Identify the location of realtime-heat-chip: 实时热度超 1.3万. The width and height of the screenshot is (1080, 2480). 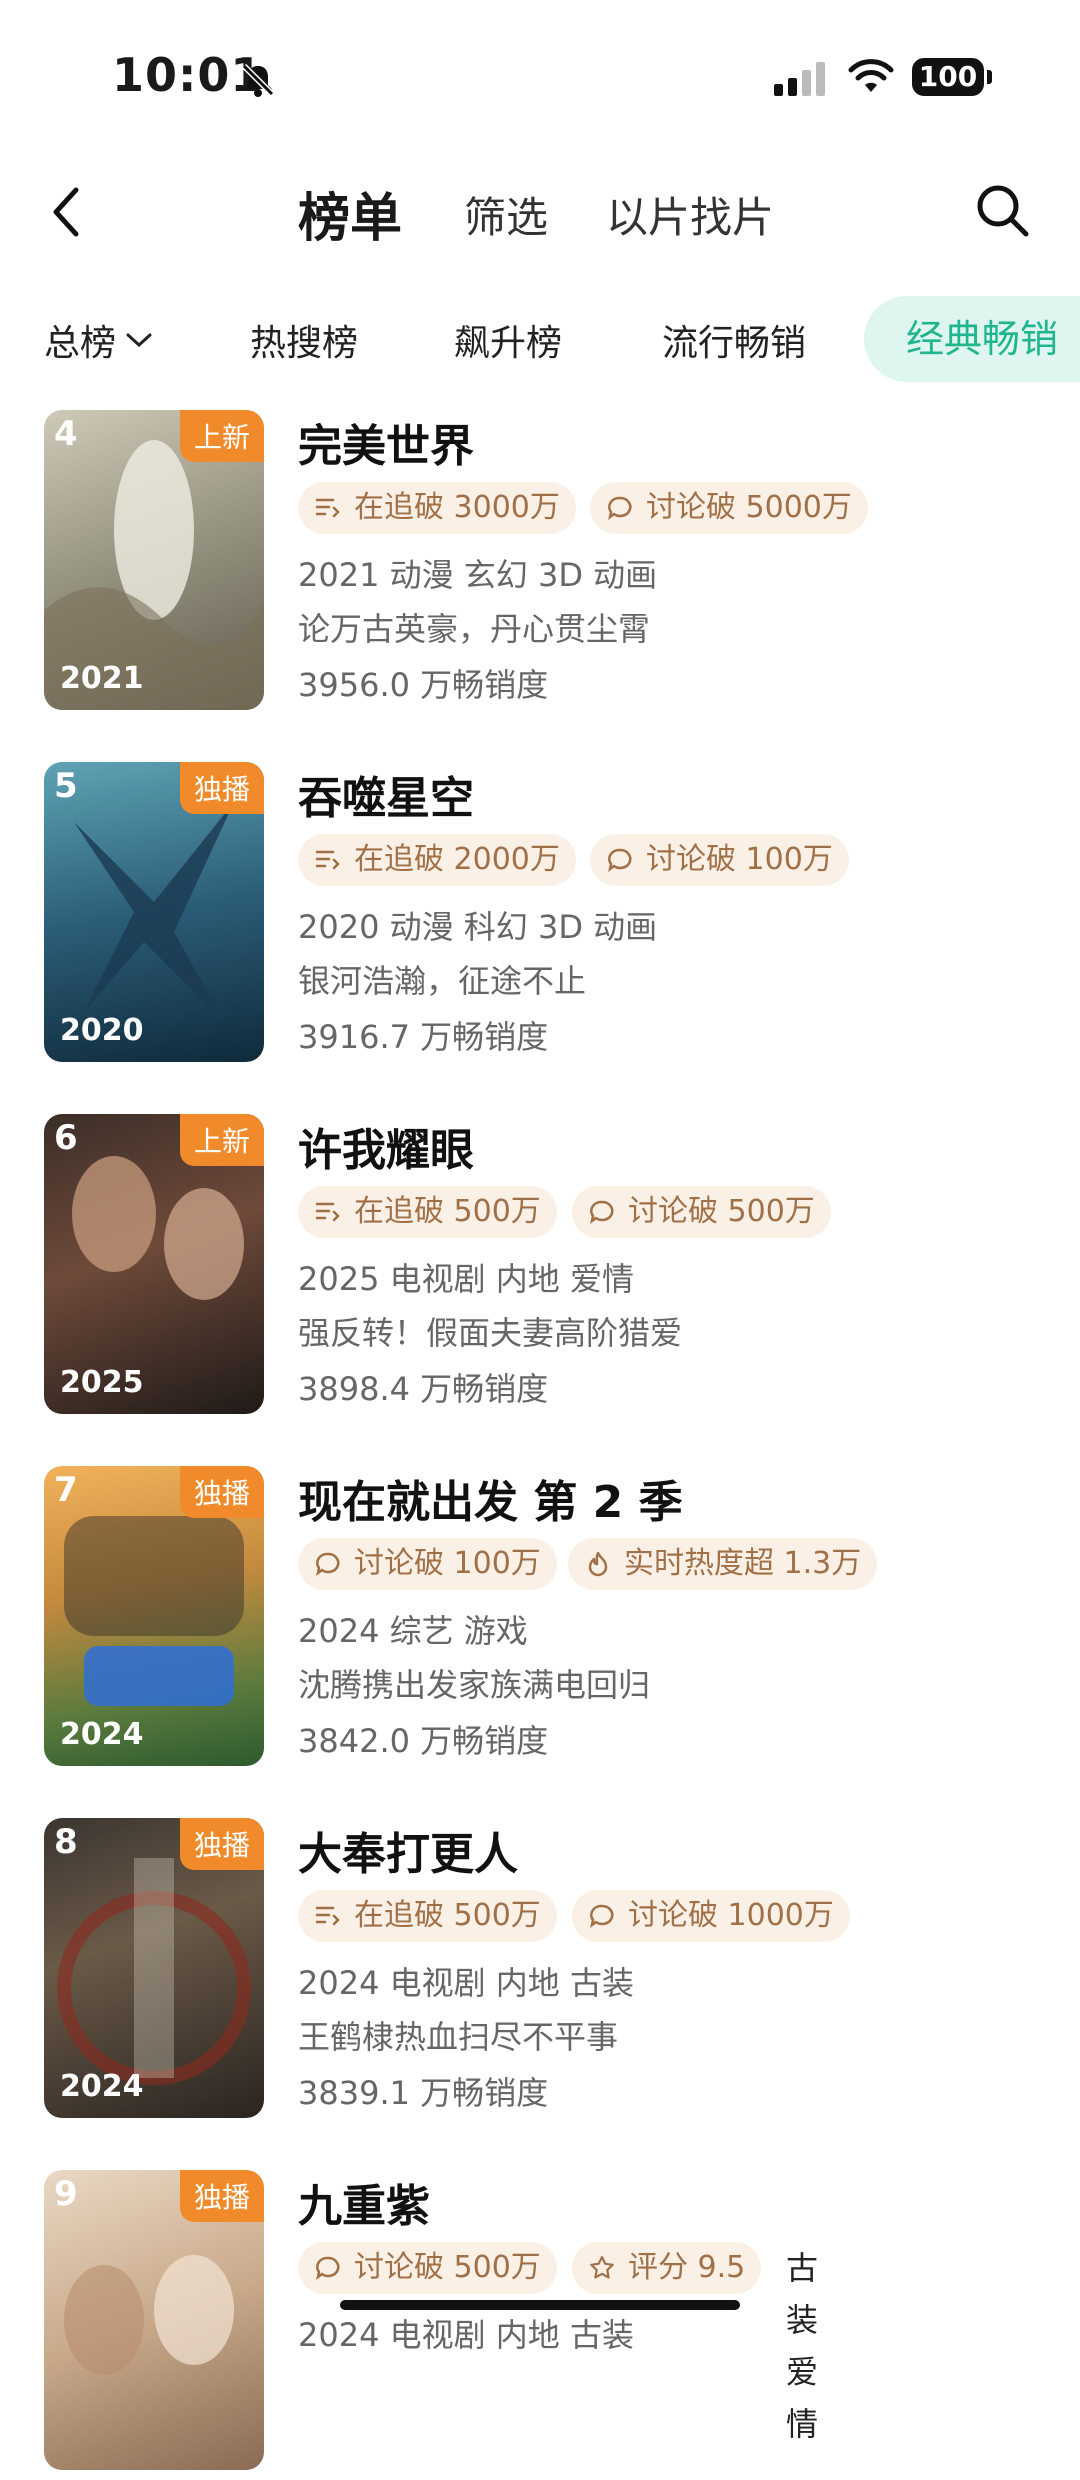
(723, 1564).